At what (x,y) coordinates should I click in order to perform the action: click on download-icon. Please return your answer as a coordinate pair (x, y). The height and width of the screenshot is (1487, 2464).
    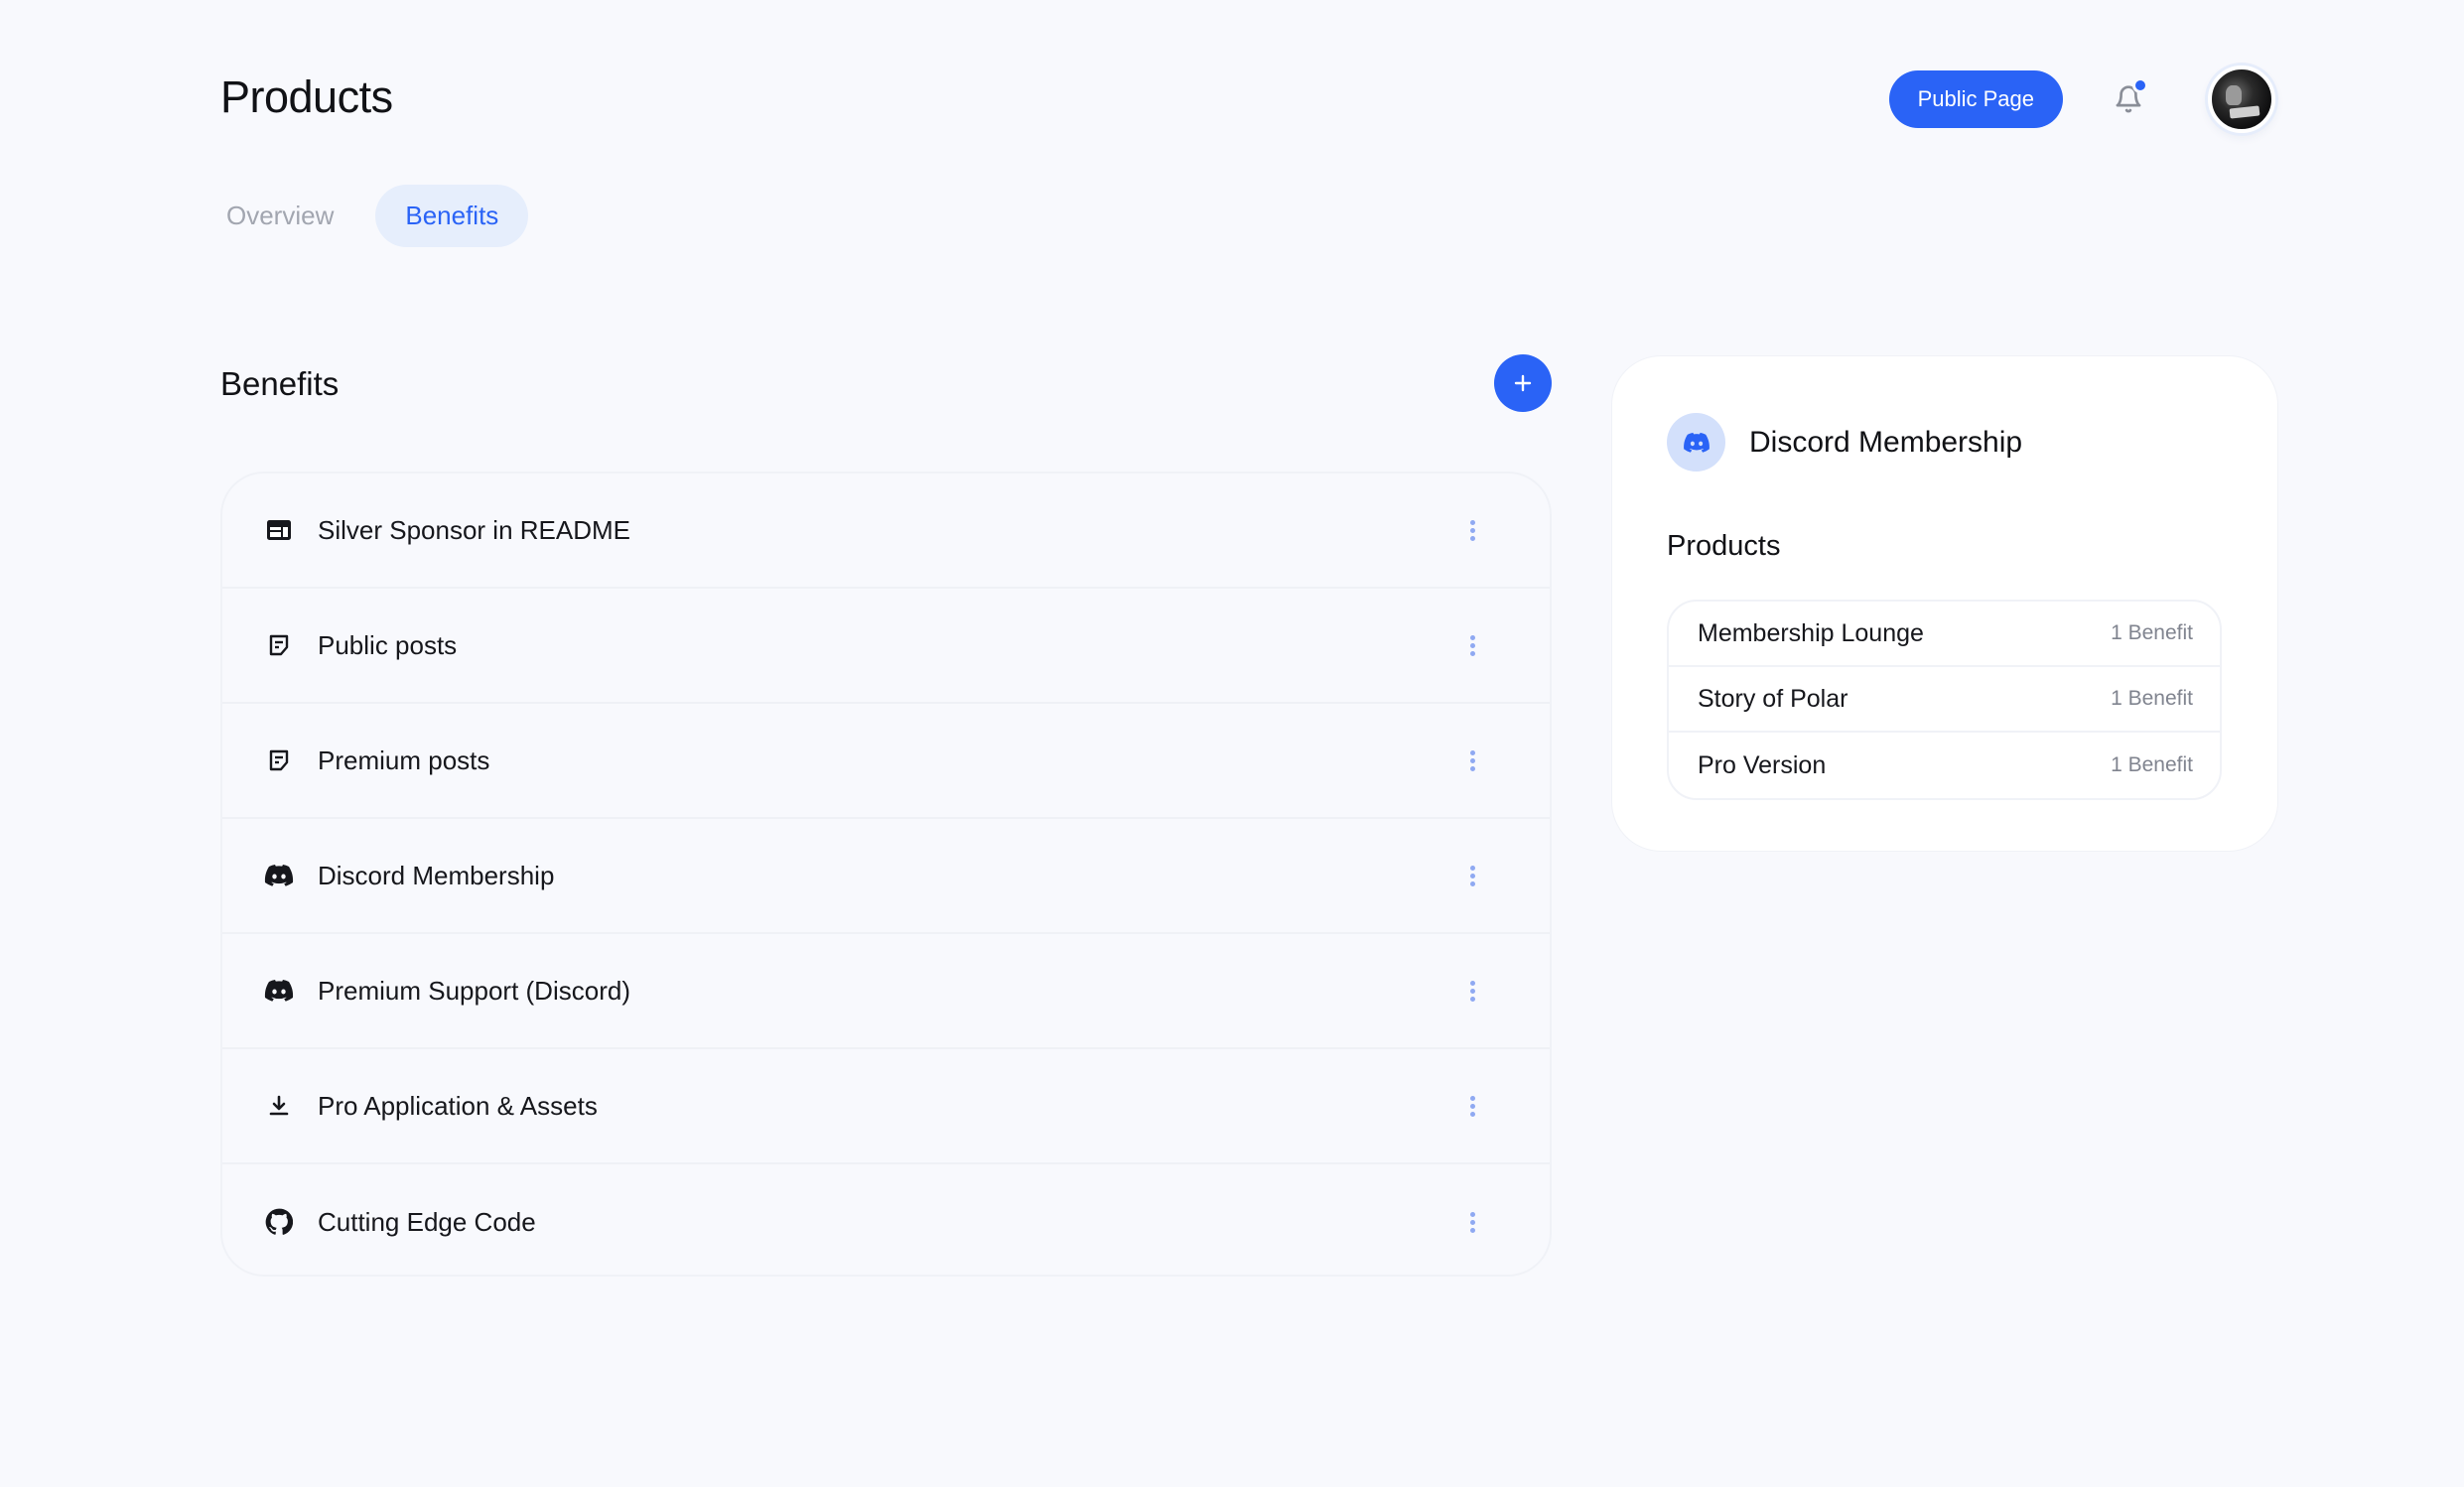
    Looking at the image, I should click on (279, 1106).